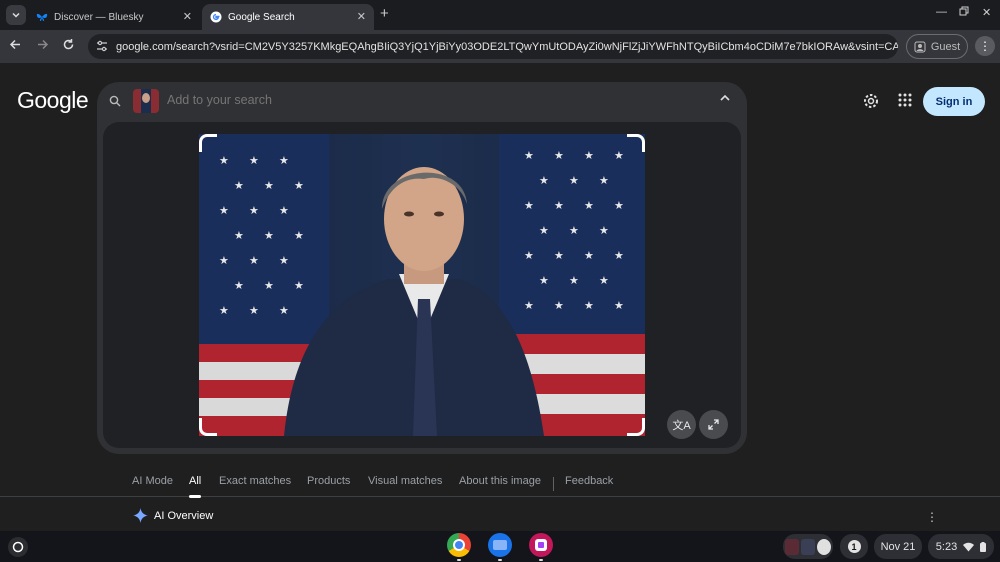 The height and width of the screenshot is (562, 1000). I want to click on translate-icon: 文A, so click(681, 425).